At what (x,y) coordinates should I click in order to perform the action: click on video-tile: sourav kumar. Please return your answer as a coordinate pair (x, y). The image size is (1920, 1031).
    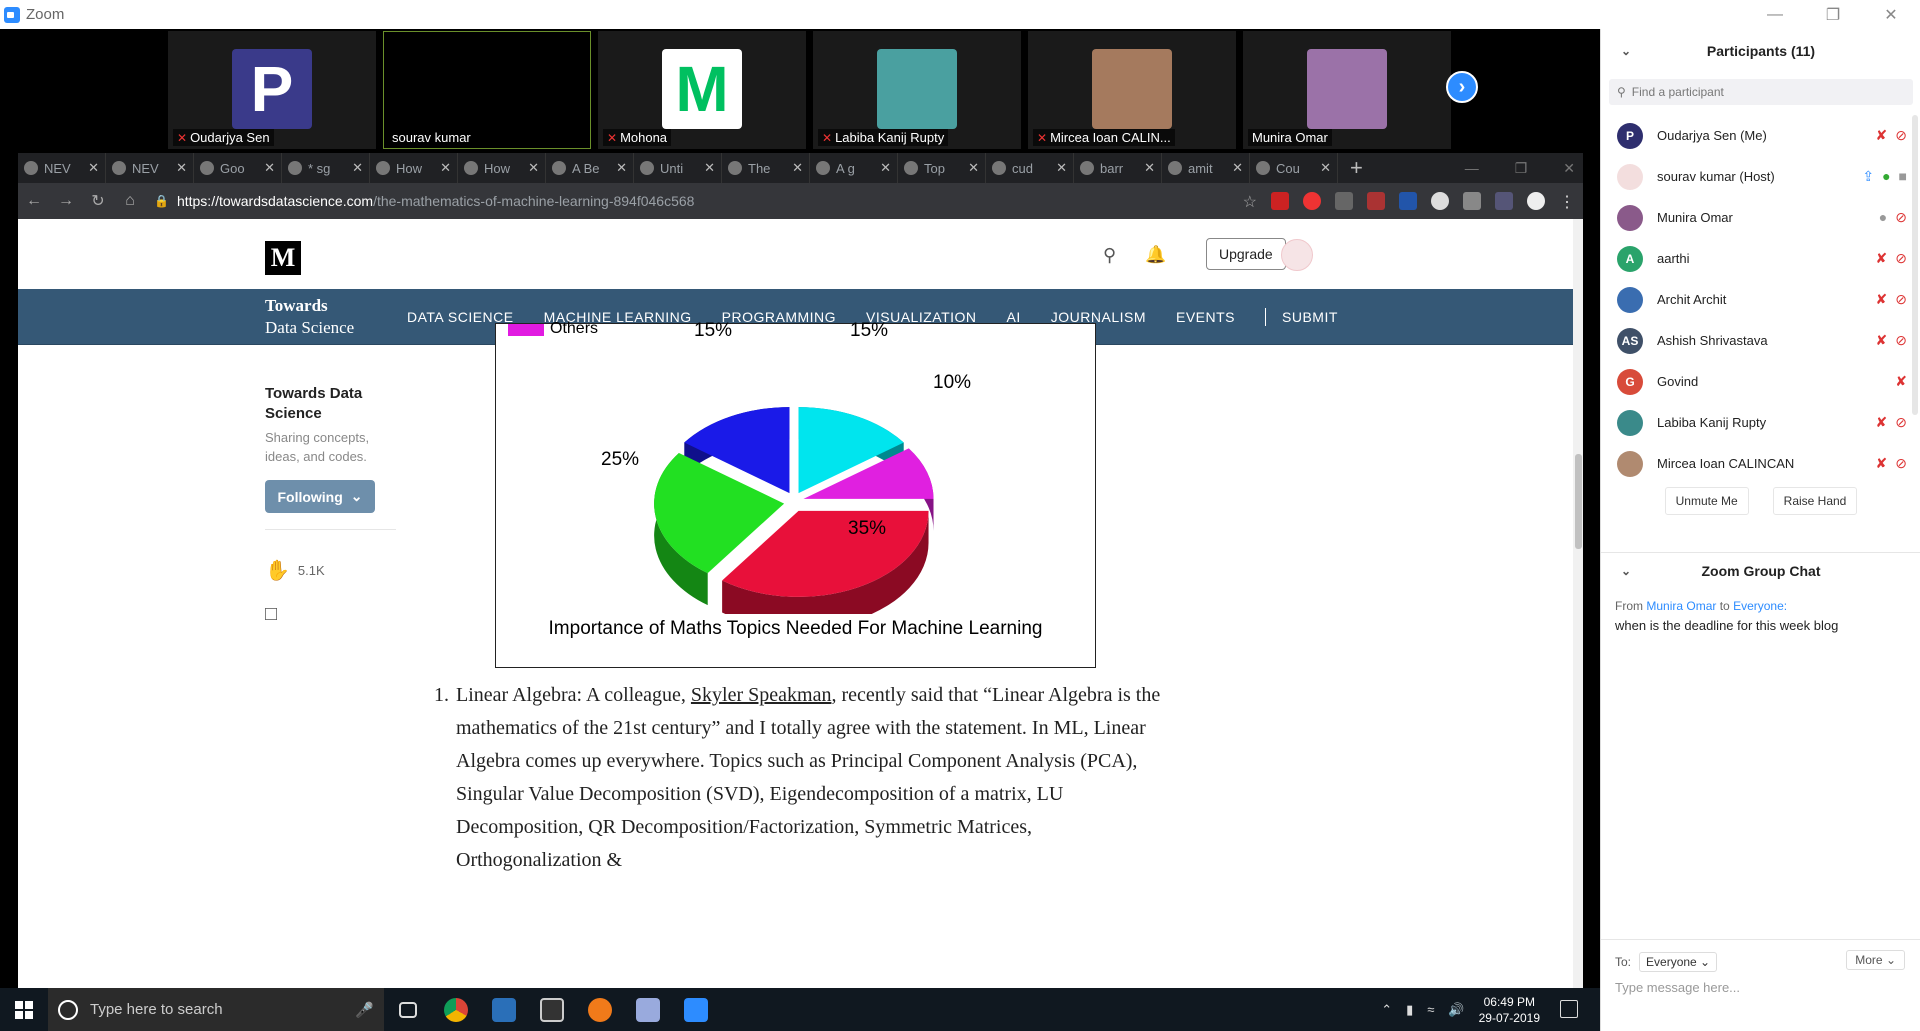
    Looking at the image, I should click on (487, 90).